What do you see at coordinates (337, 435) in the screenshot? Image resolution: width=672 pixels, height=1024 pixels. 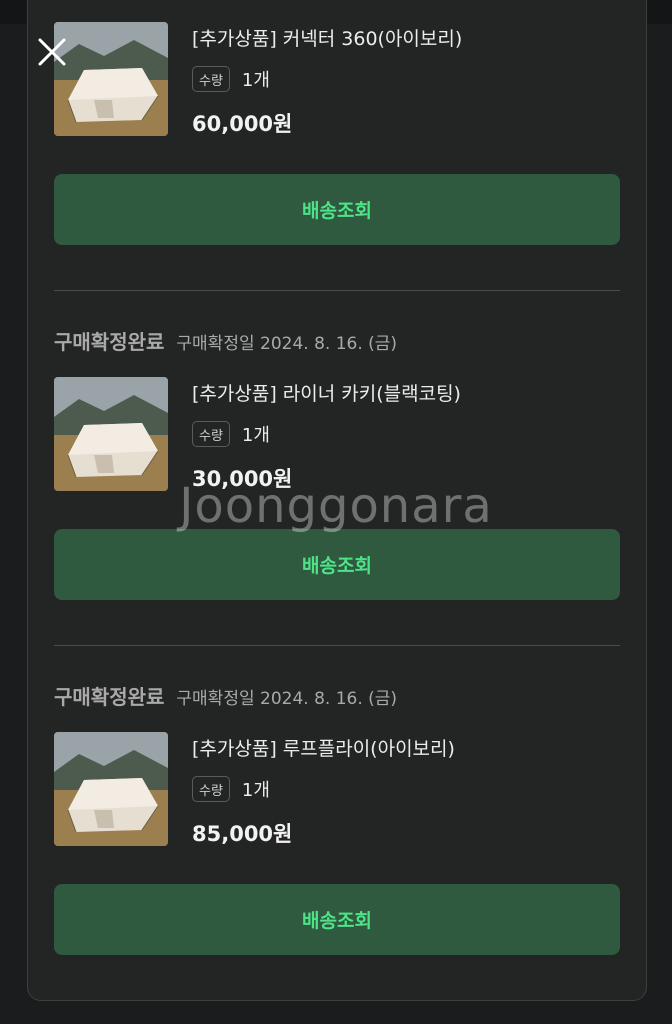 I see `order-item: [추가상품] 라이너 카키(블랙코팅) 수량 1개 30,000원` at bounding box center [337, 435].